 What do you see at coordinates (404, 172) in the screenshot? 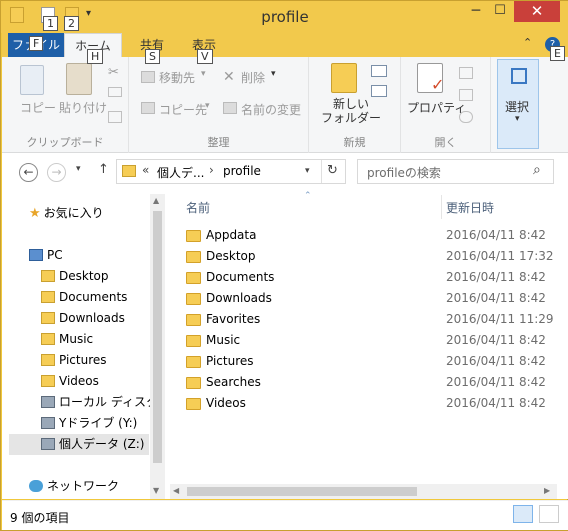
I see `search-input: profileの検索` at bounding box center [404, 172].